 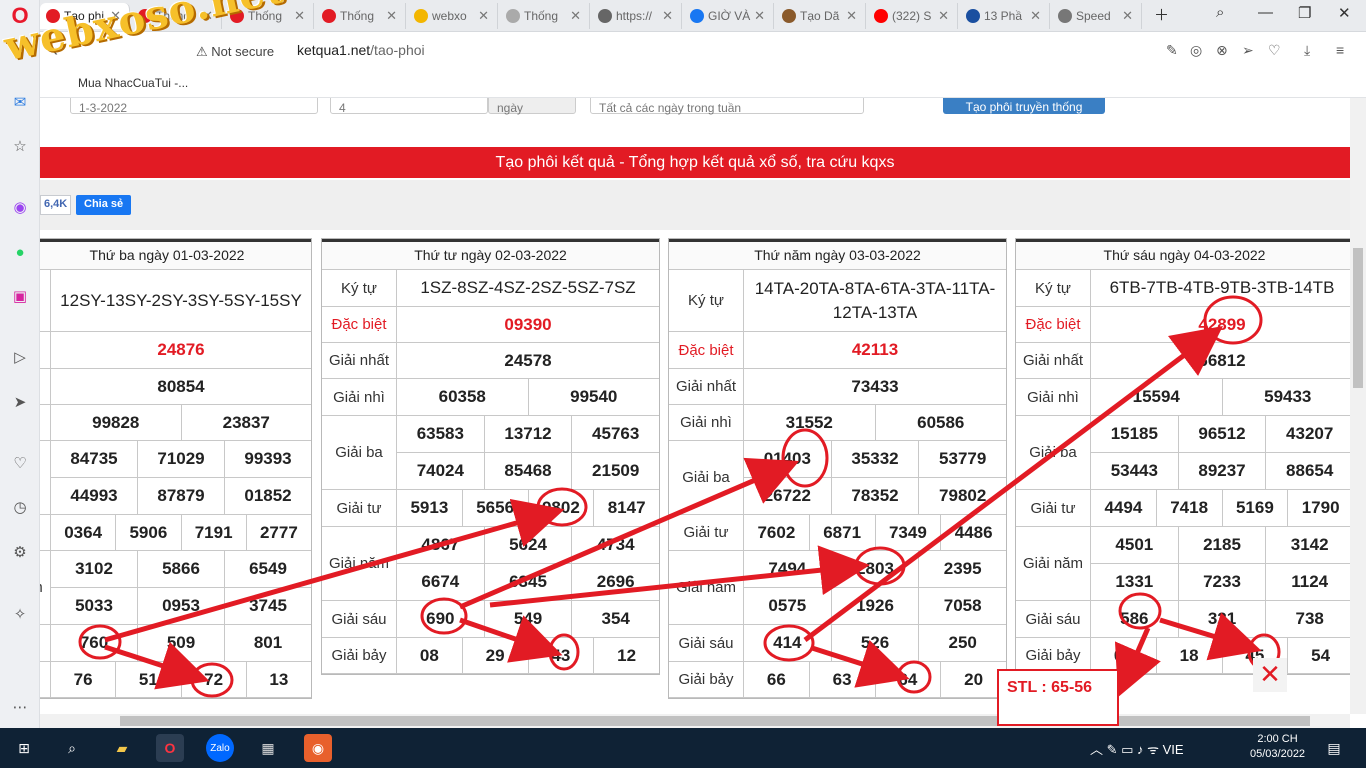 What do you see at coordinates (20, 146) in the screenshot?
I see `speed-dial-icon: ☆` at bounding box center [20, 146].